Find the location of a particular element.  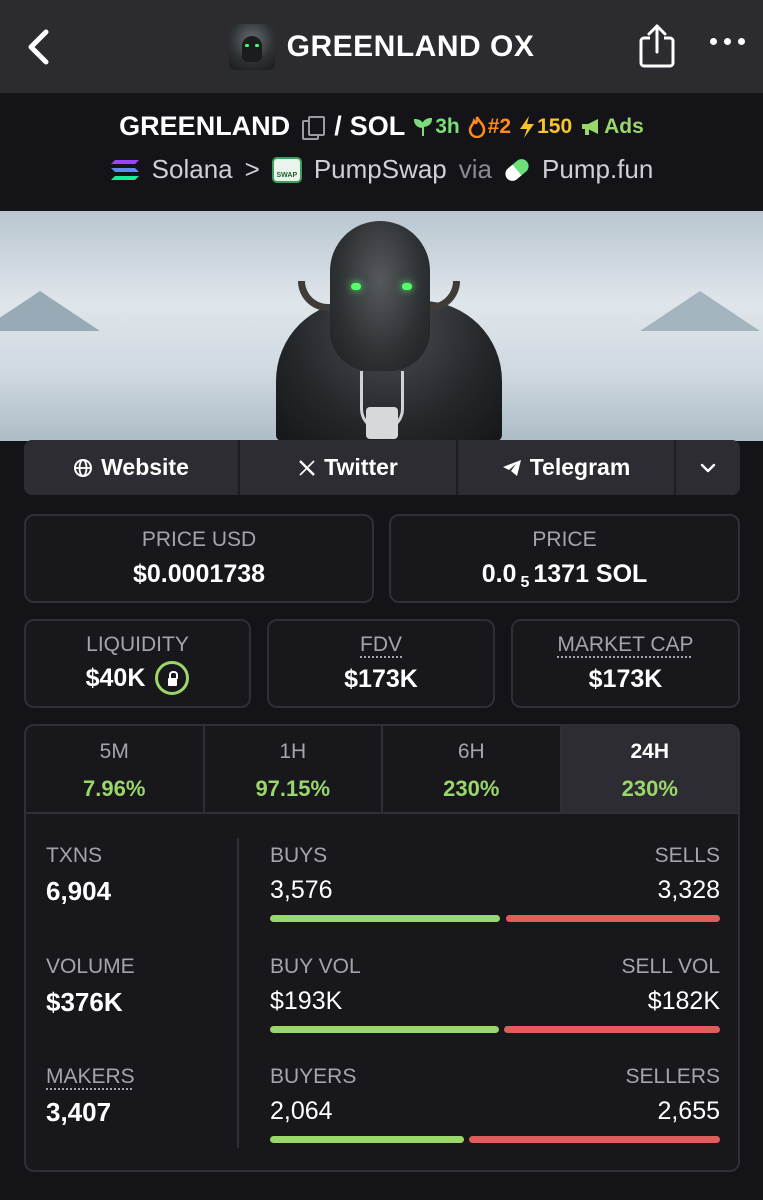

buyvol-sellvol-bar is located at coordinates (495, 1029).